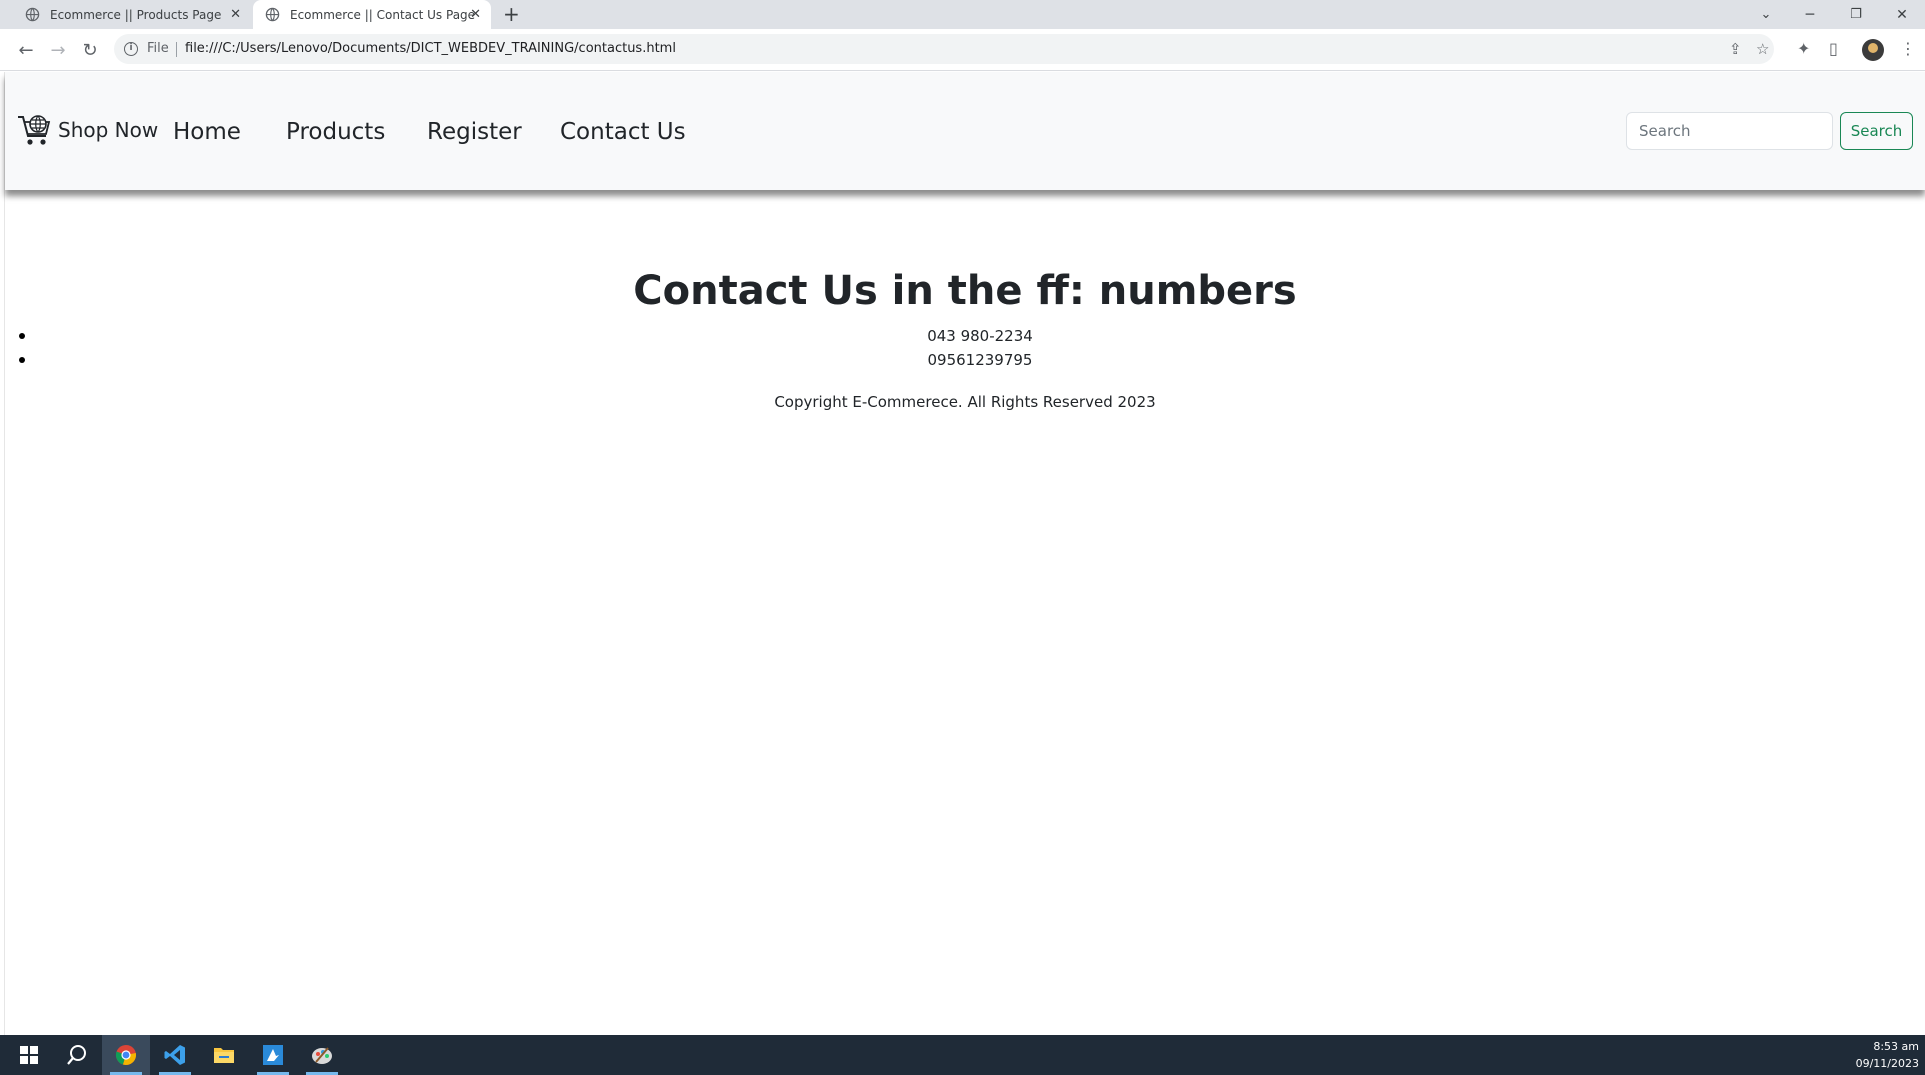 This screenshot has width=1925, height=1075. What do you see at coordinates (1803, 48) in the screenshot?
I see `extensions-puzzle-icon: ✦` at bounding box center [1803, 48].